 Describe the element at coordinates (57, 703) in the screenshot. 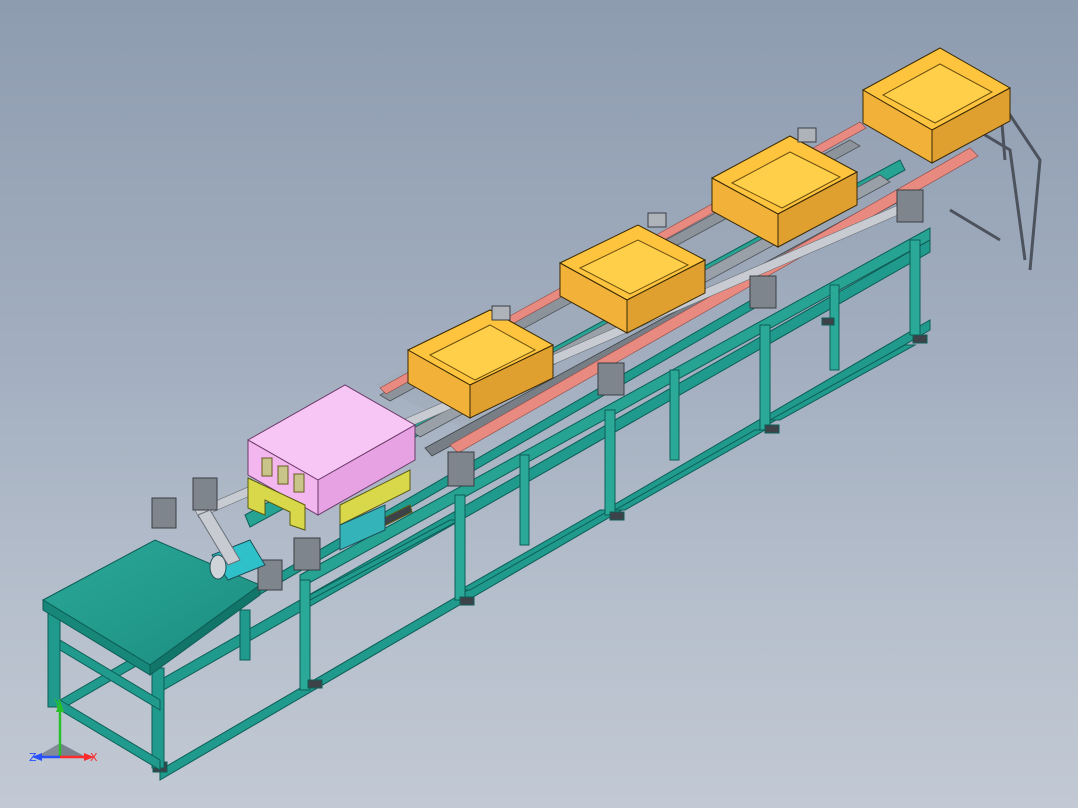

I see `axis-y-label: Y` at that location.